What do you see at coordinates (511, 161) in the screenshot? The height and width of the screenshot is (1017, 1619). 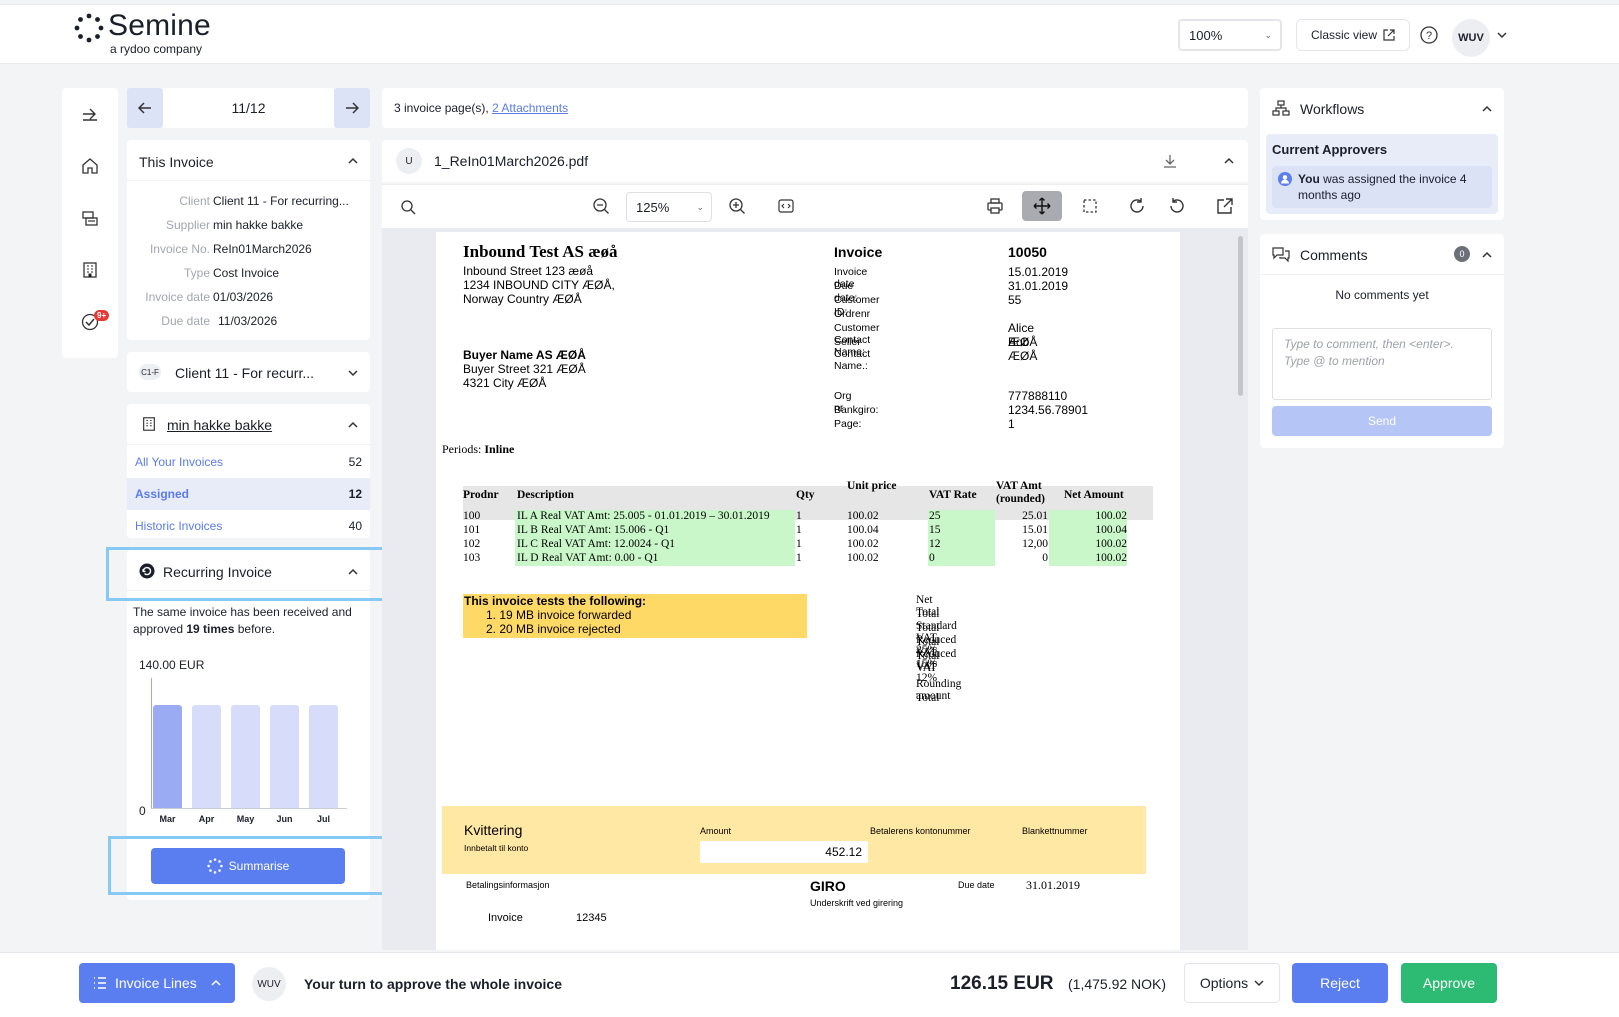 I see `file-name: 1_ReIn01March2026.pdf` at bounding box center [511, 161].